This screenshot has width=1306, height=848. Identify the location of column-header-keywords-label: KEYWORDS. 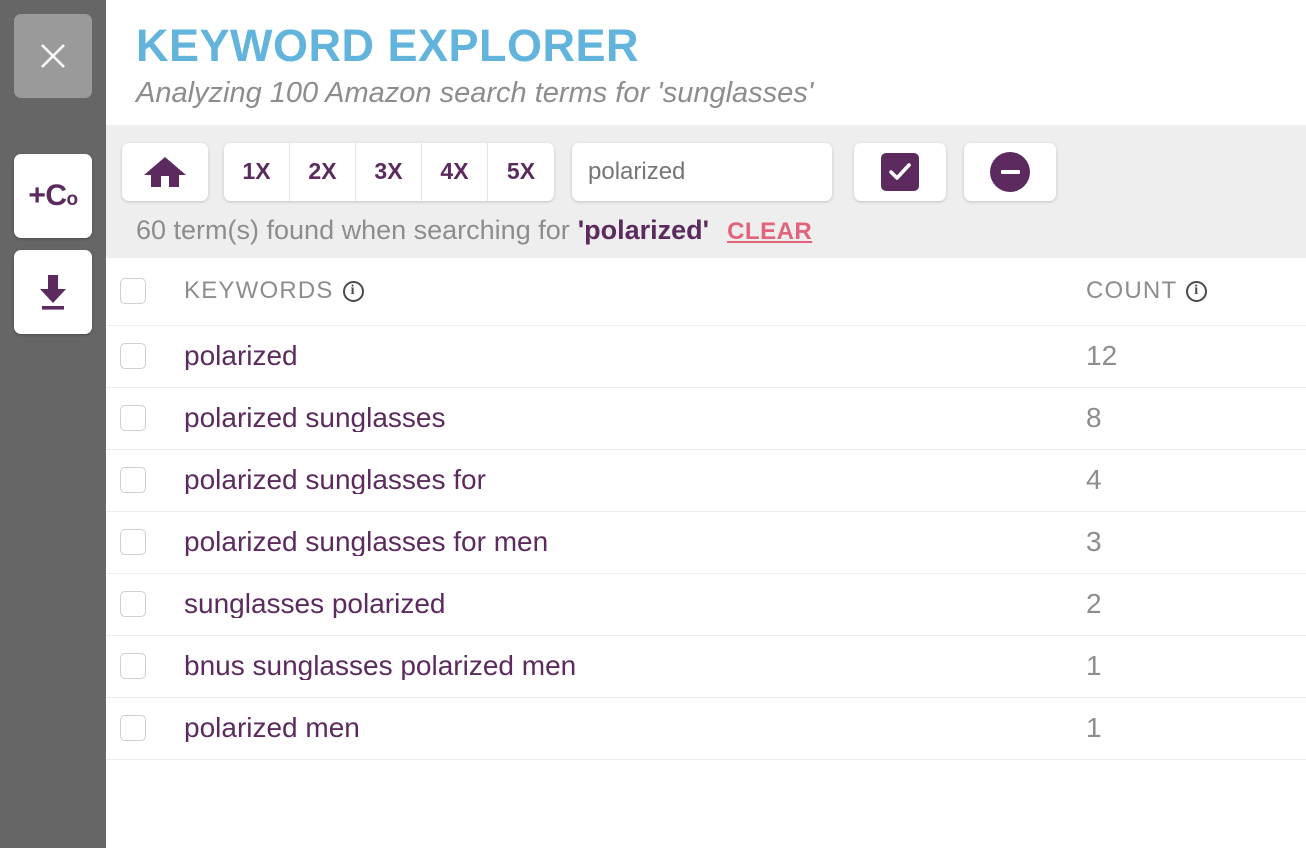
(259, 291).